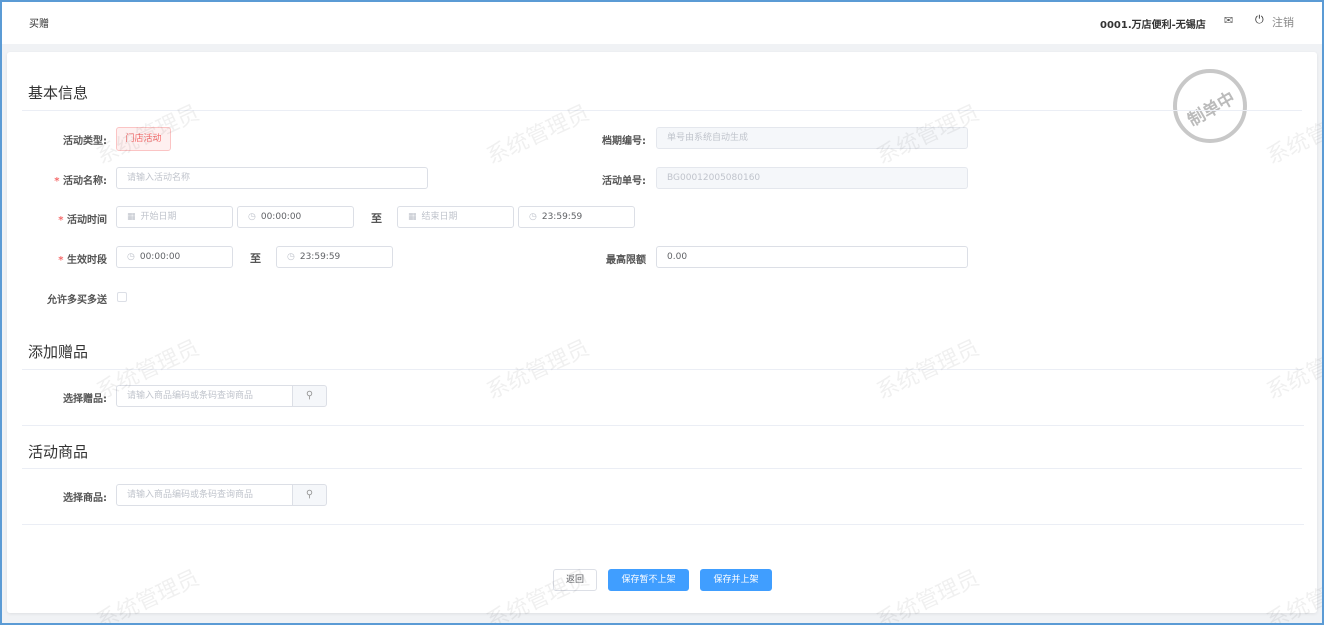 The image size is (1324, 625). What do you see at coordinates (58, 352) in the screenshot?
I see `section-gift-title: 添加赠品` at bounding box center [58, 352].